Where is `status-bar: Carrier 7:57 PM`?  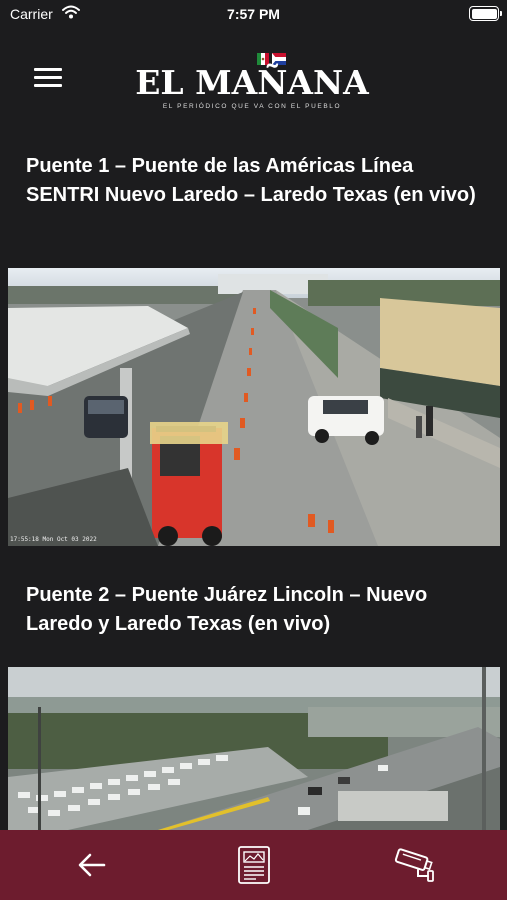 status-bar: Carrier 7:57 PM is located at coordinates (253, 15).